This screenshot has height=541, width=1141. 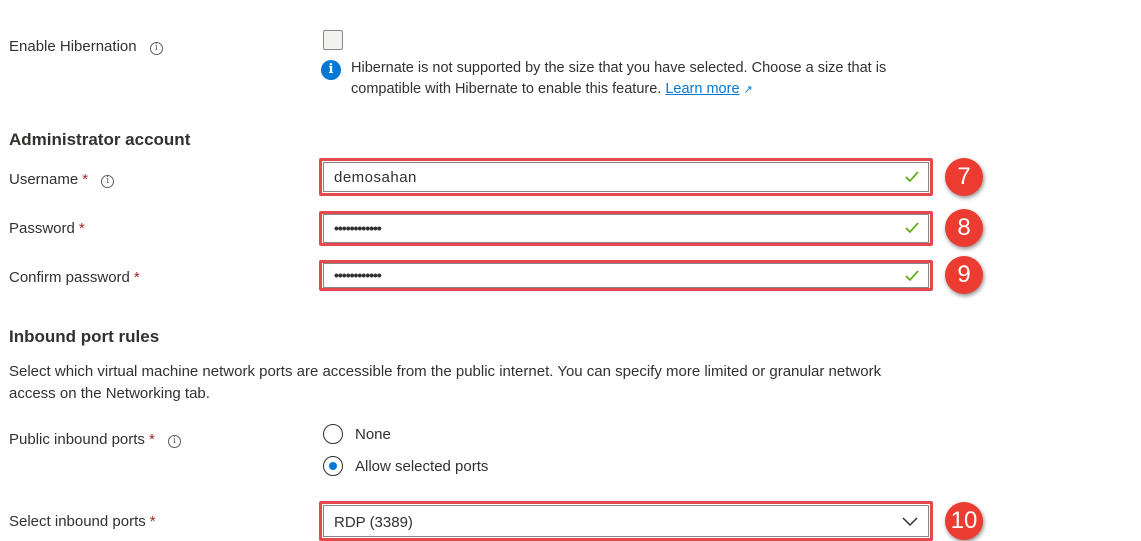 I want to click on select-ports-dropdown: RDP (3389), so click(x=626, y=521).